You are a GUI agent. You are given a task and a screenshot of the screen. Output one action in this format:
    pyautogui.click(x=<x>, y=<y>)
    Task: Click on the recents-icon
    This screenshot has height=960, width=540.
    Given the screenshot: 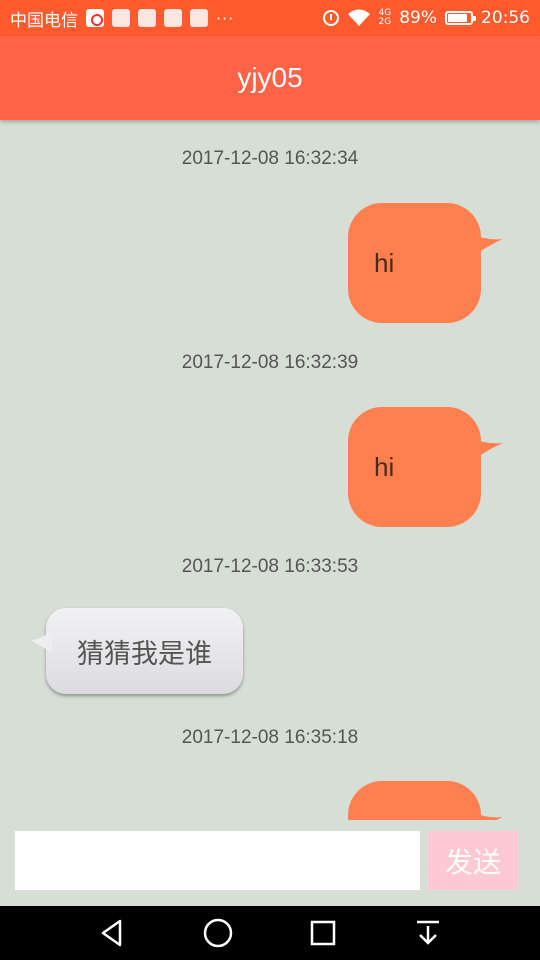 What is the action you would take?
    pyautogui.click(x=322, y=933)
    